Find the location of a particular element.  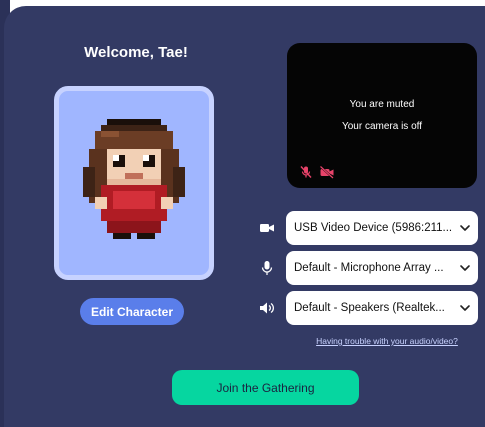

avatar-preview is located at coordinates (134, 183).